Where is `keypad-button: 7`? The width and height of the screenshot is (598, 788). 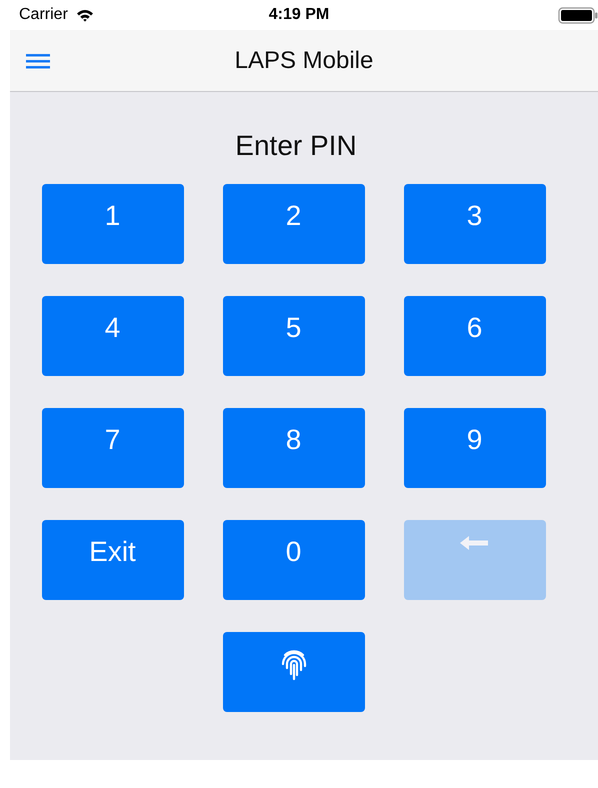
keypad-button: 7 is located at coordinates (113, 448).